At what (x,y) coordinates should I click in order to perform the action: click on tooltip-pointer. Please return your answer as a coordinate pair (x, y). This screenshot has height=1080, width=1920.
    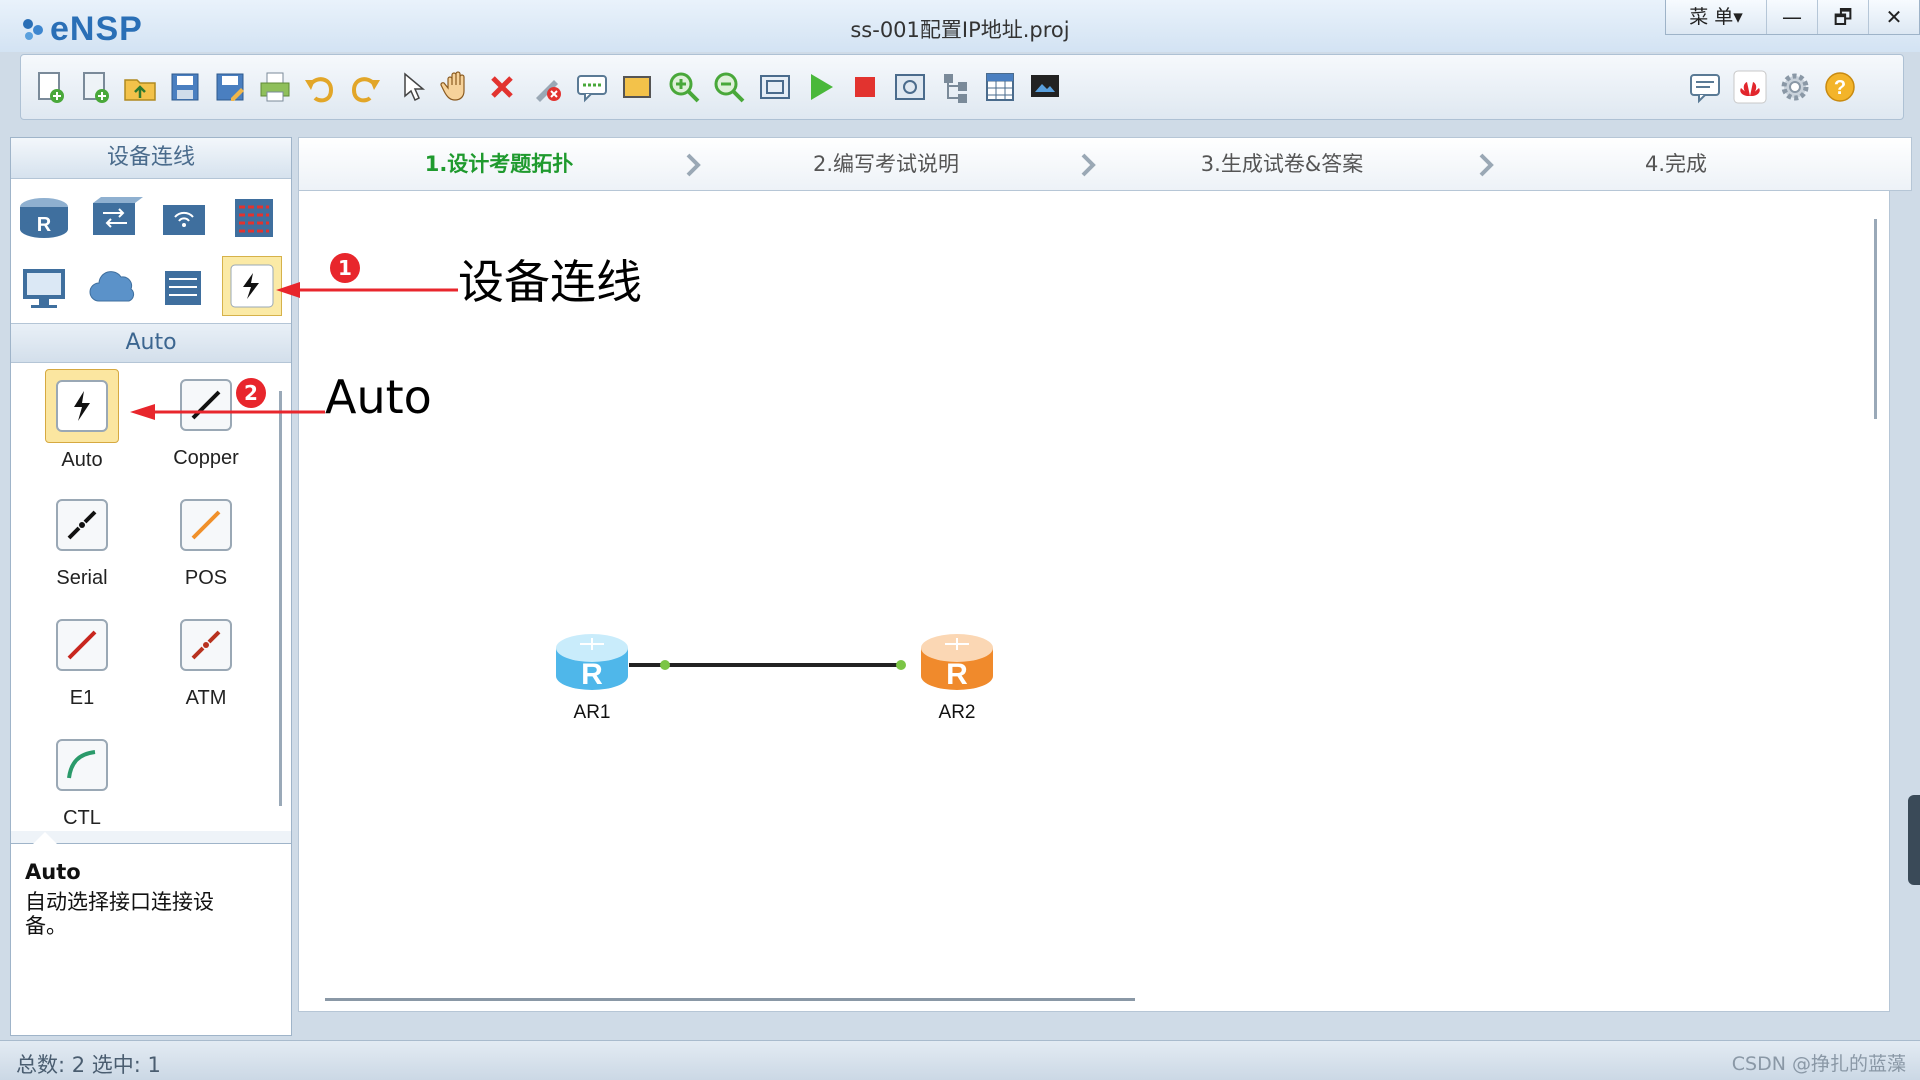
    Looking at the image, I should click on (45, 838).